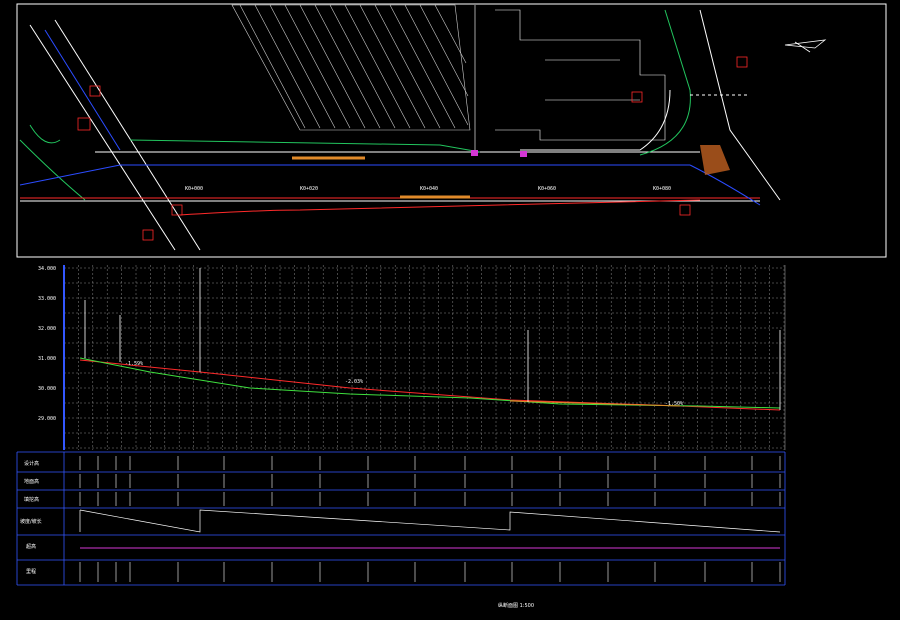 This screenshot has height=620, width=900. What do you see at coordinates (47, 359) in the screenshot?
I see `elevation-tick-label: 31.000` at bounding box center [47, 359].